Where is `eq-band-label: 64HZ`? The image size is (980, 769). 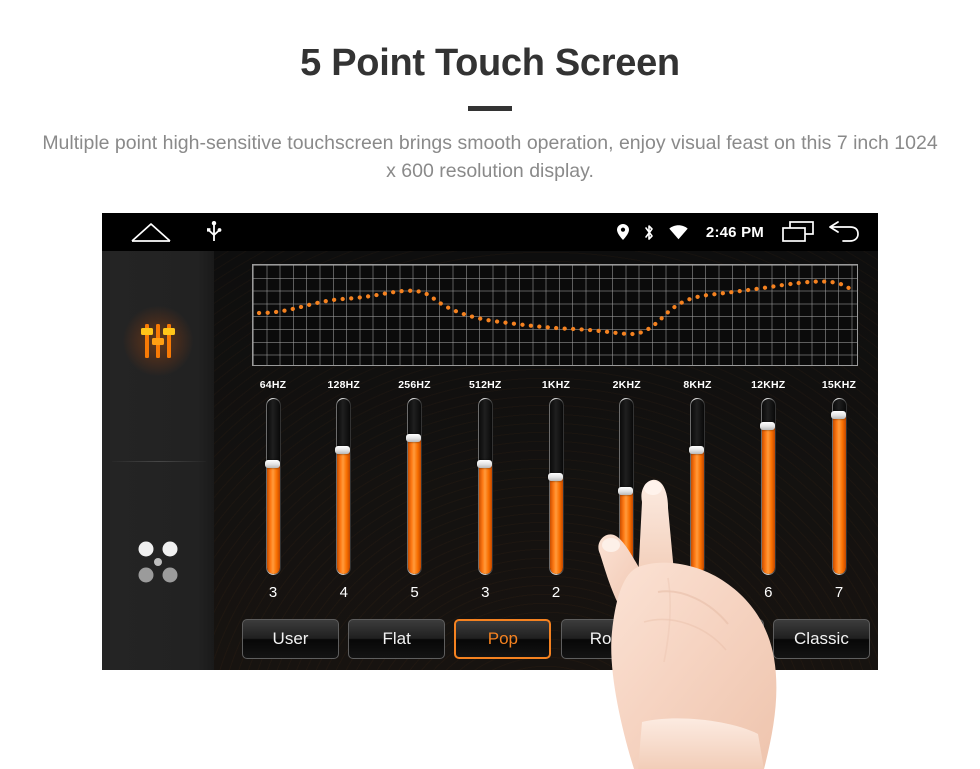 eq-band-label: 64HZ is located at coordinates (273, 385).